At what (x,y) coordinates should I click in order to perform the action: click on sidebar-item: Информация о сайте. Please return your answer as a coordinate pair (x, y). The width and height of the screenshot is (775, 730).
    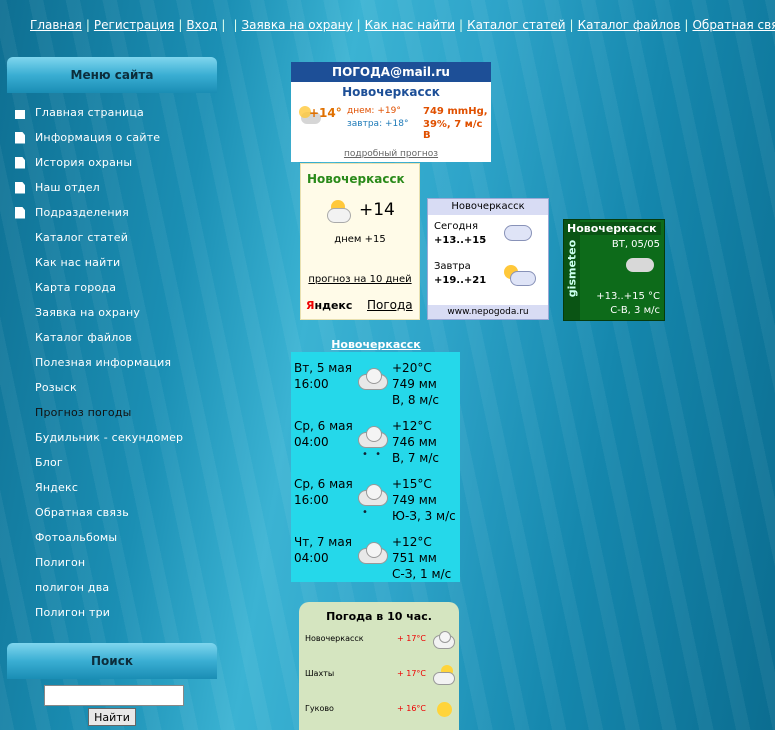
    Looking at the image, I should click on (114, 137).